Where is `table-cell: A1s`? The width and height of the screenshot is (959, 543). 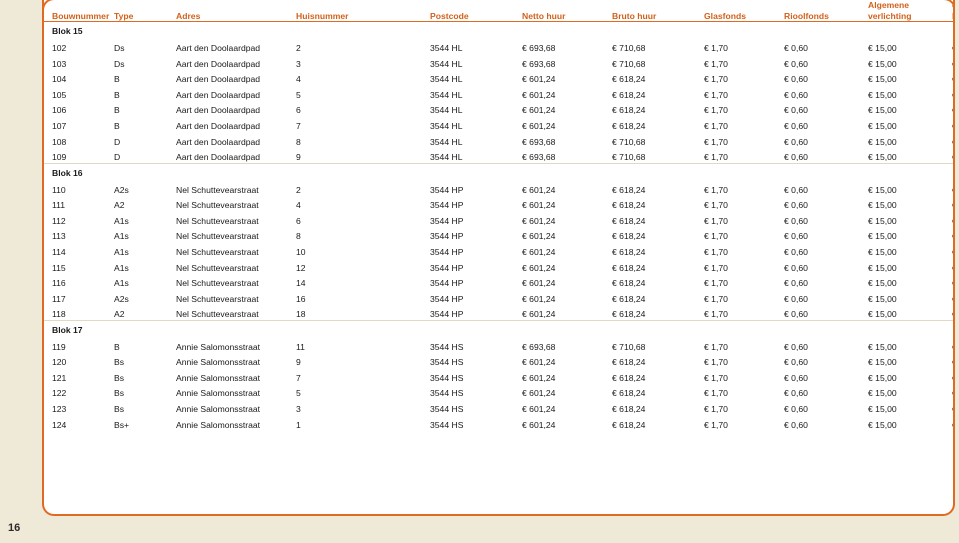 table-cell: A1s is located at coordinates (121, 283).